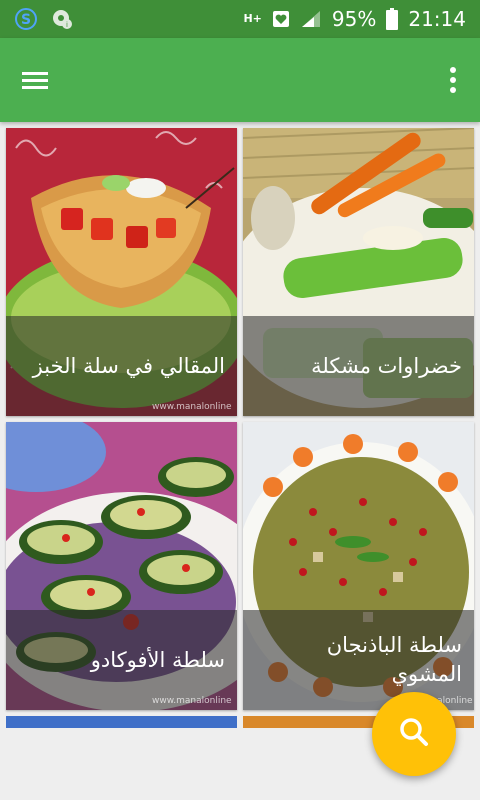 This screenshot has width=480, height=800. What do you see at coordinates (128, 365) in the screenshot?
I see `recipe-title: المقالي في سلة الخبز` at bounding box center [128, 365].